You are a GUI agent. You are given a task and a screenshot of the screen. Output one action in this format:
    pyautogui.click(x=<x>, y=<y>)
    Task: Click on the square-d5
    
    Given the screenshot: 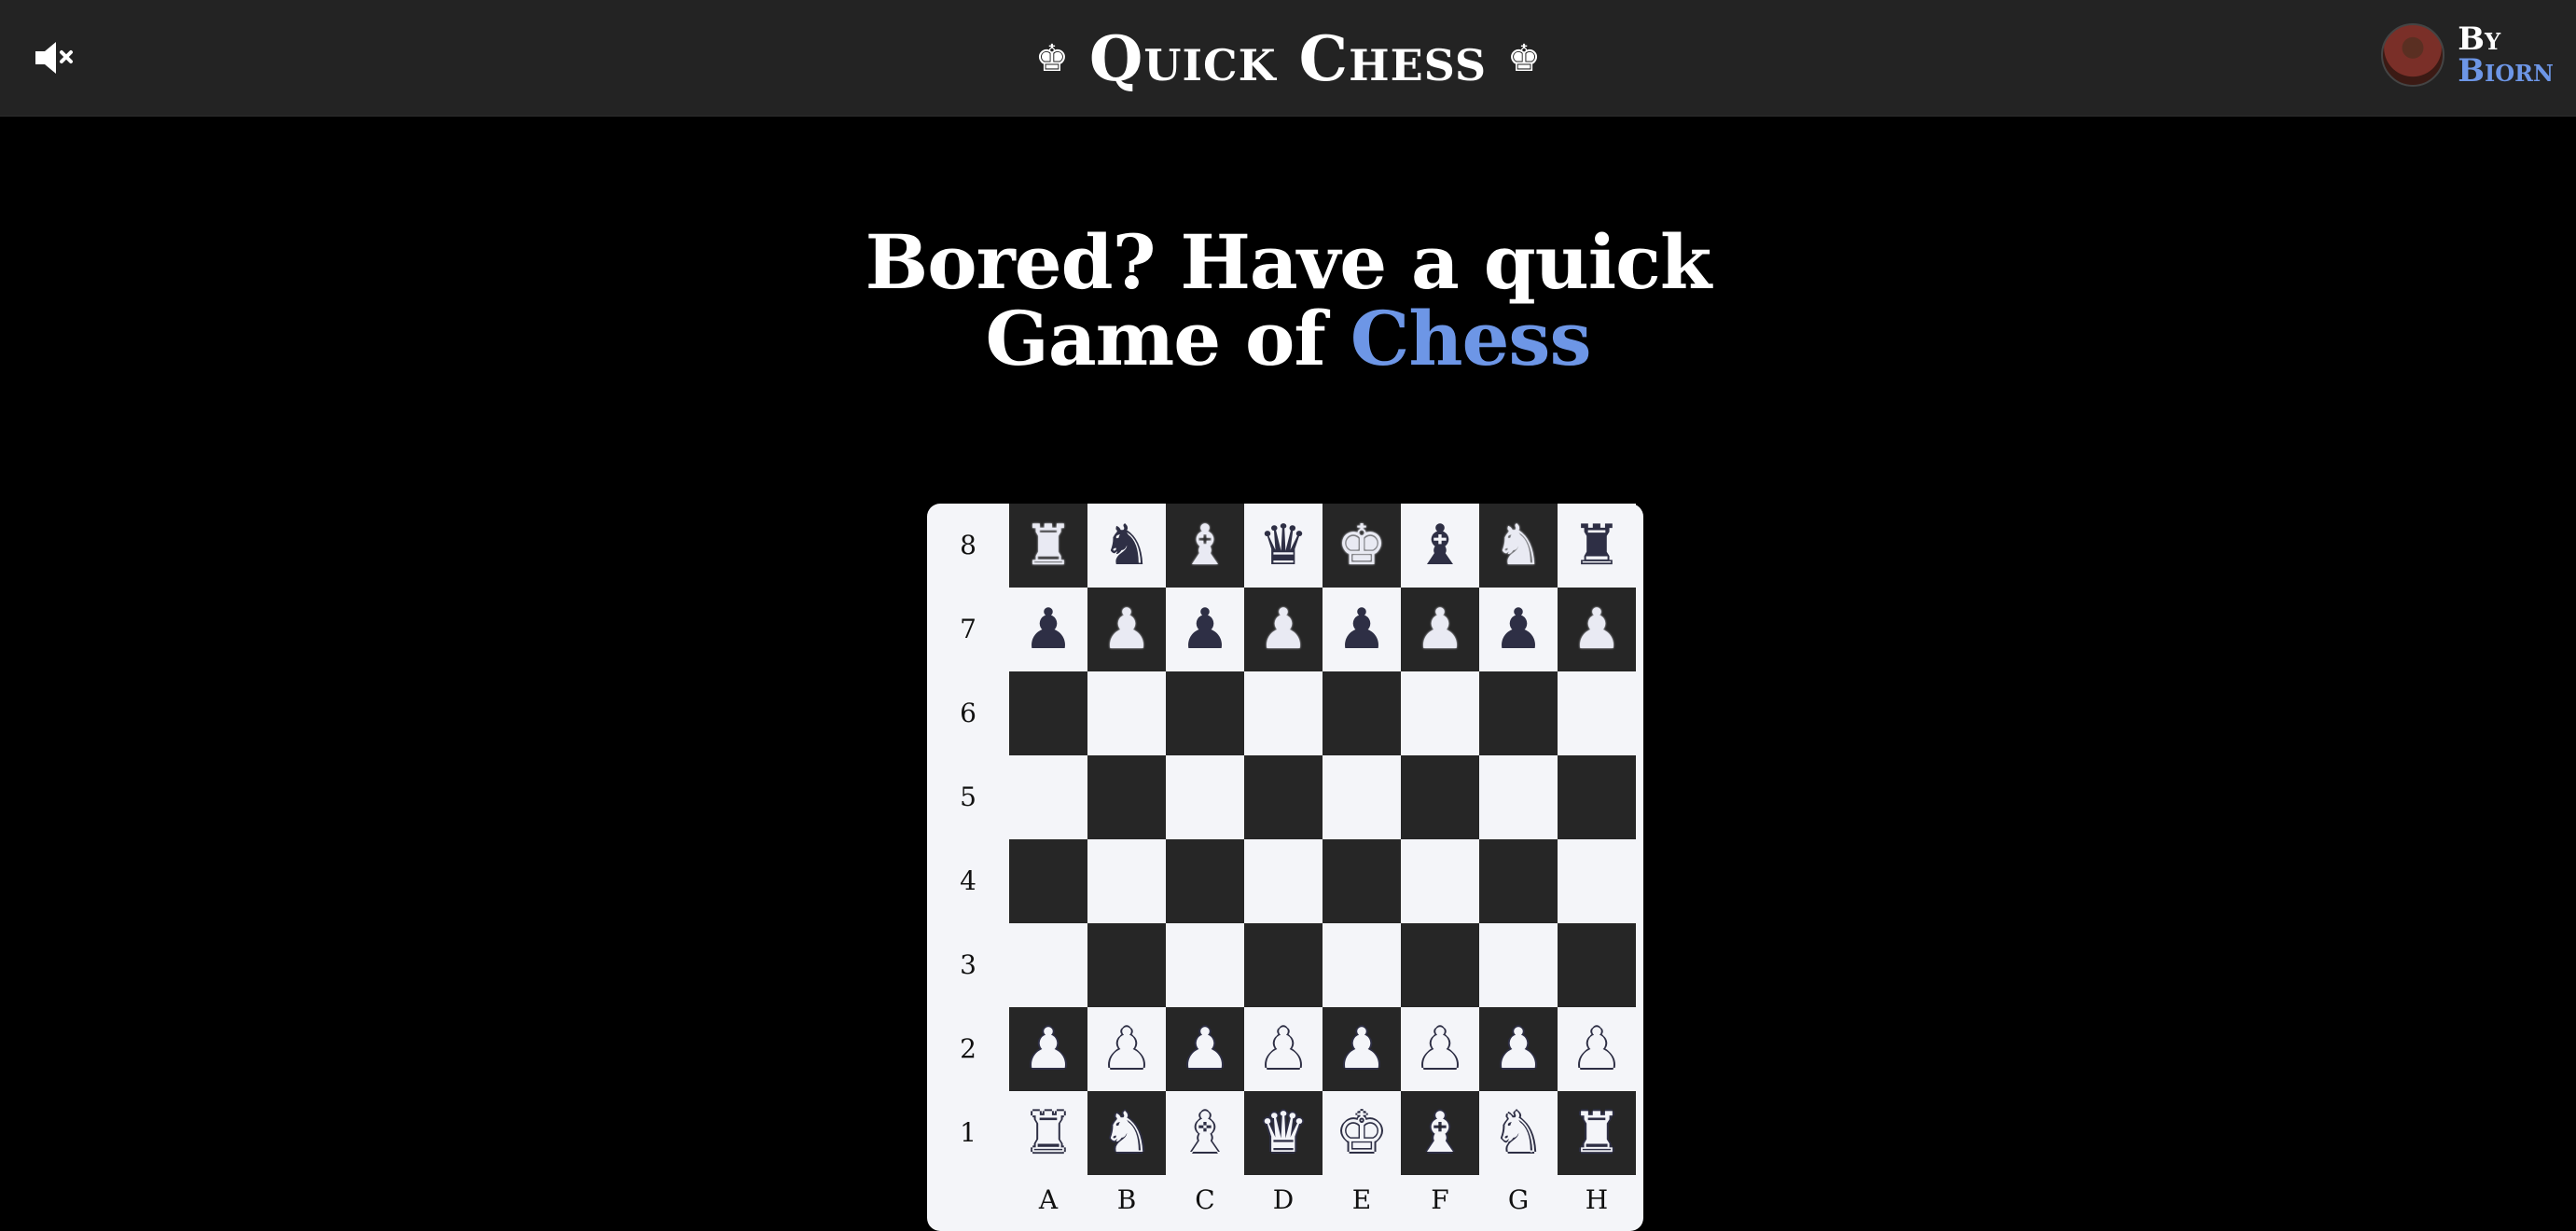 What is the action you would take?
    pyautogui.click(x=1283, y=797)
    